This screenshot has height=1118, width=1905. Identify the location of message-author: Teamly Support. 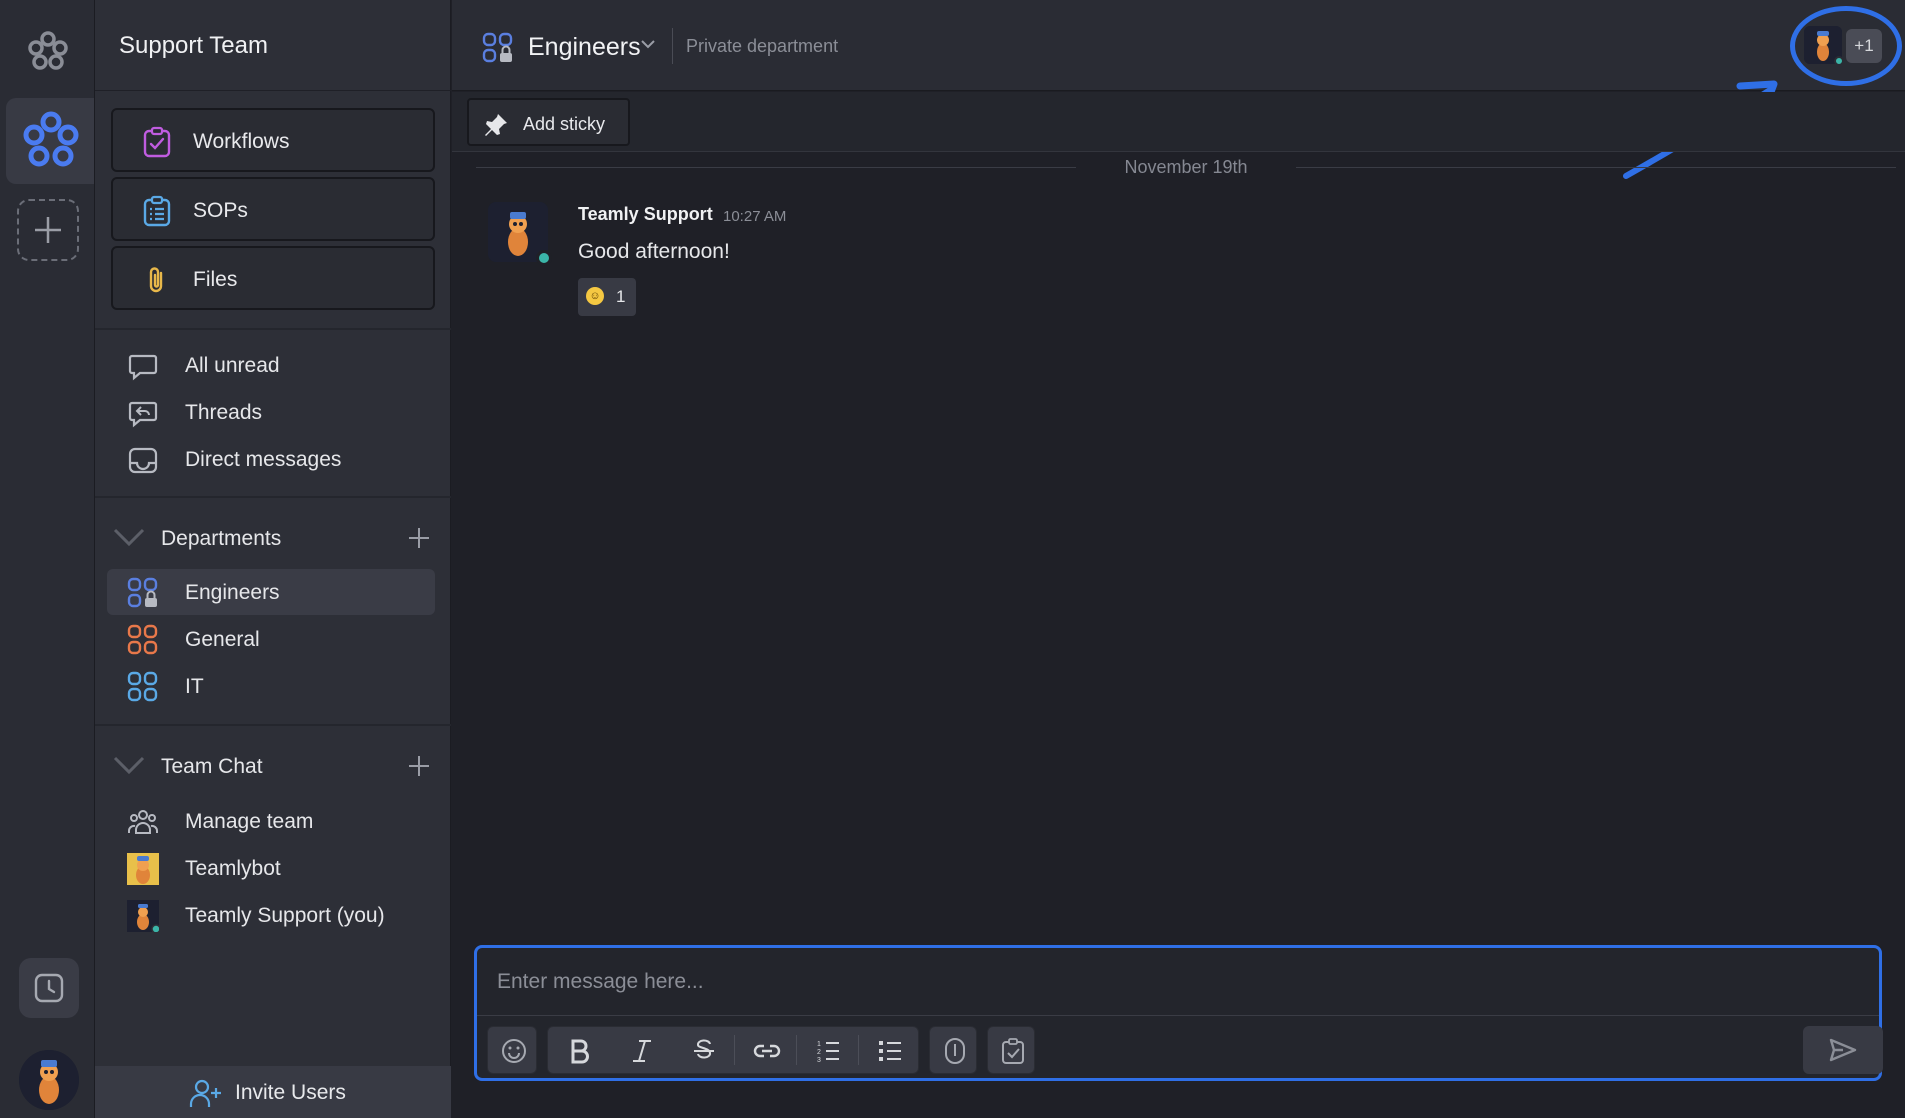
(645, 214).